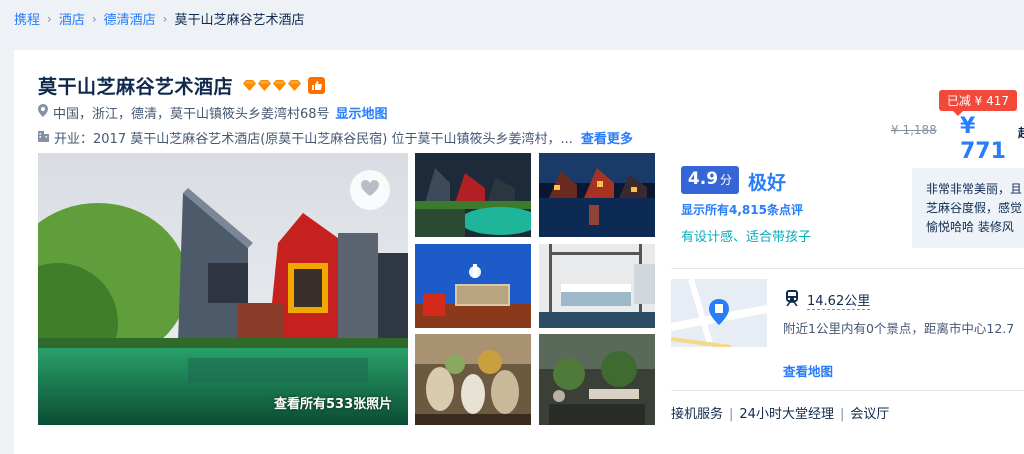 The width and height of the screenshot is (1024, 454). What do you see at coordinates (43, 112) in the screenshot?
I see `location-pin-icon` at bounding box center [43, 112].